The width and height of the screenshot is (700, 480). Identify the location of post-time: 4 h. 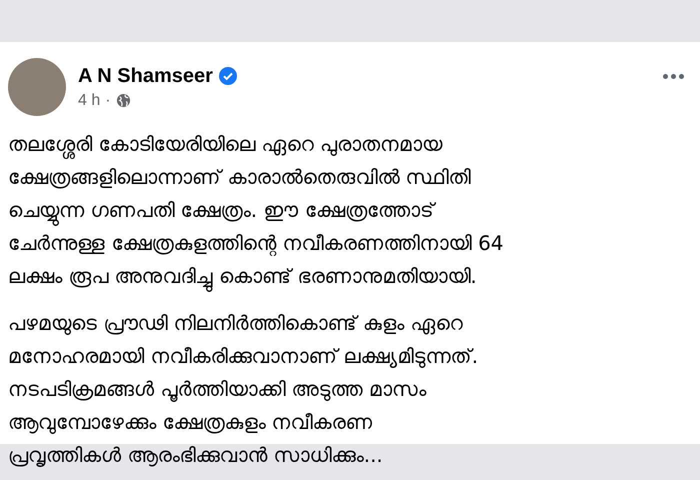
(89, 101).